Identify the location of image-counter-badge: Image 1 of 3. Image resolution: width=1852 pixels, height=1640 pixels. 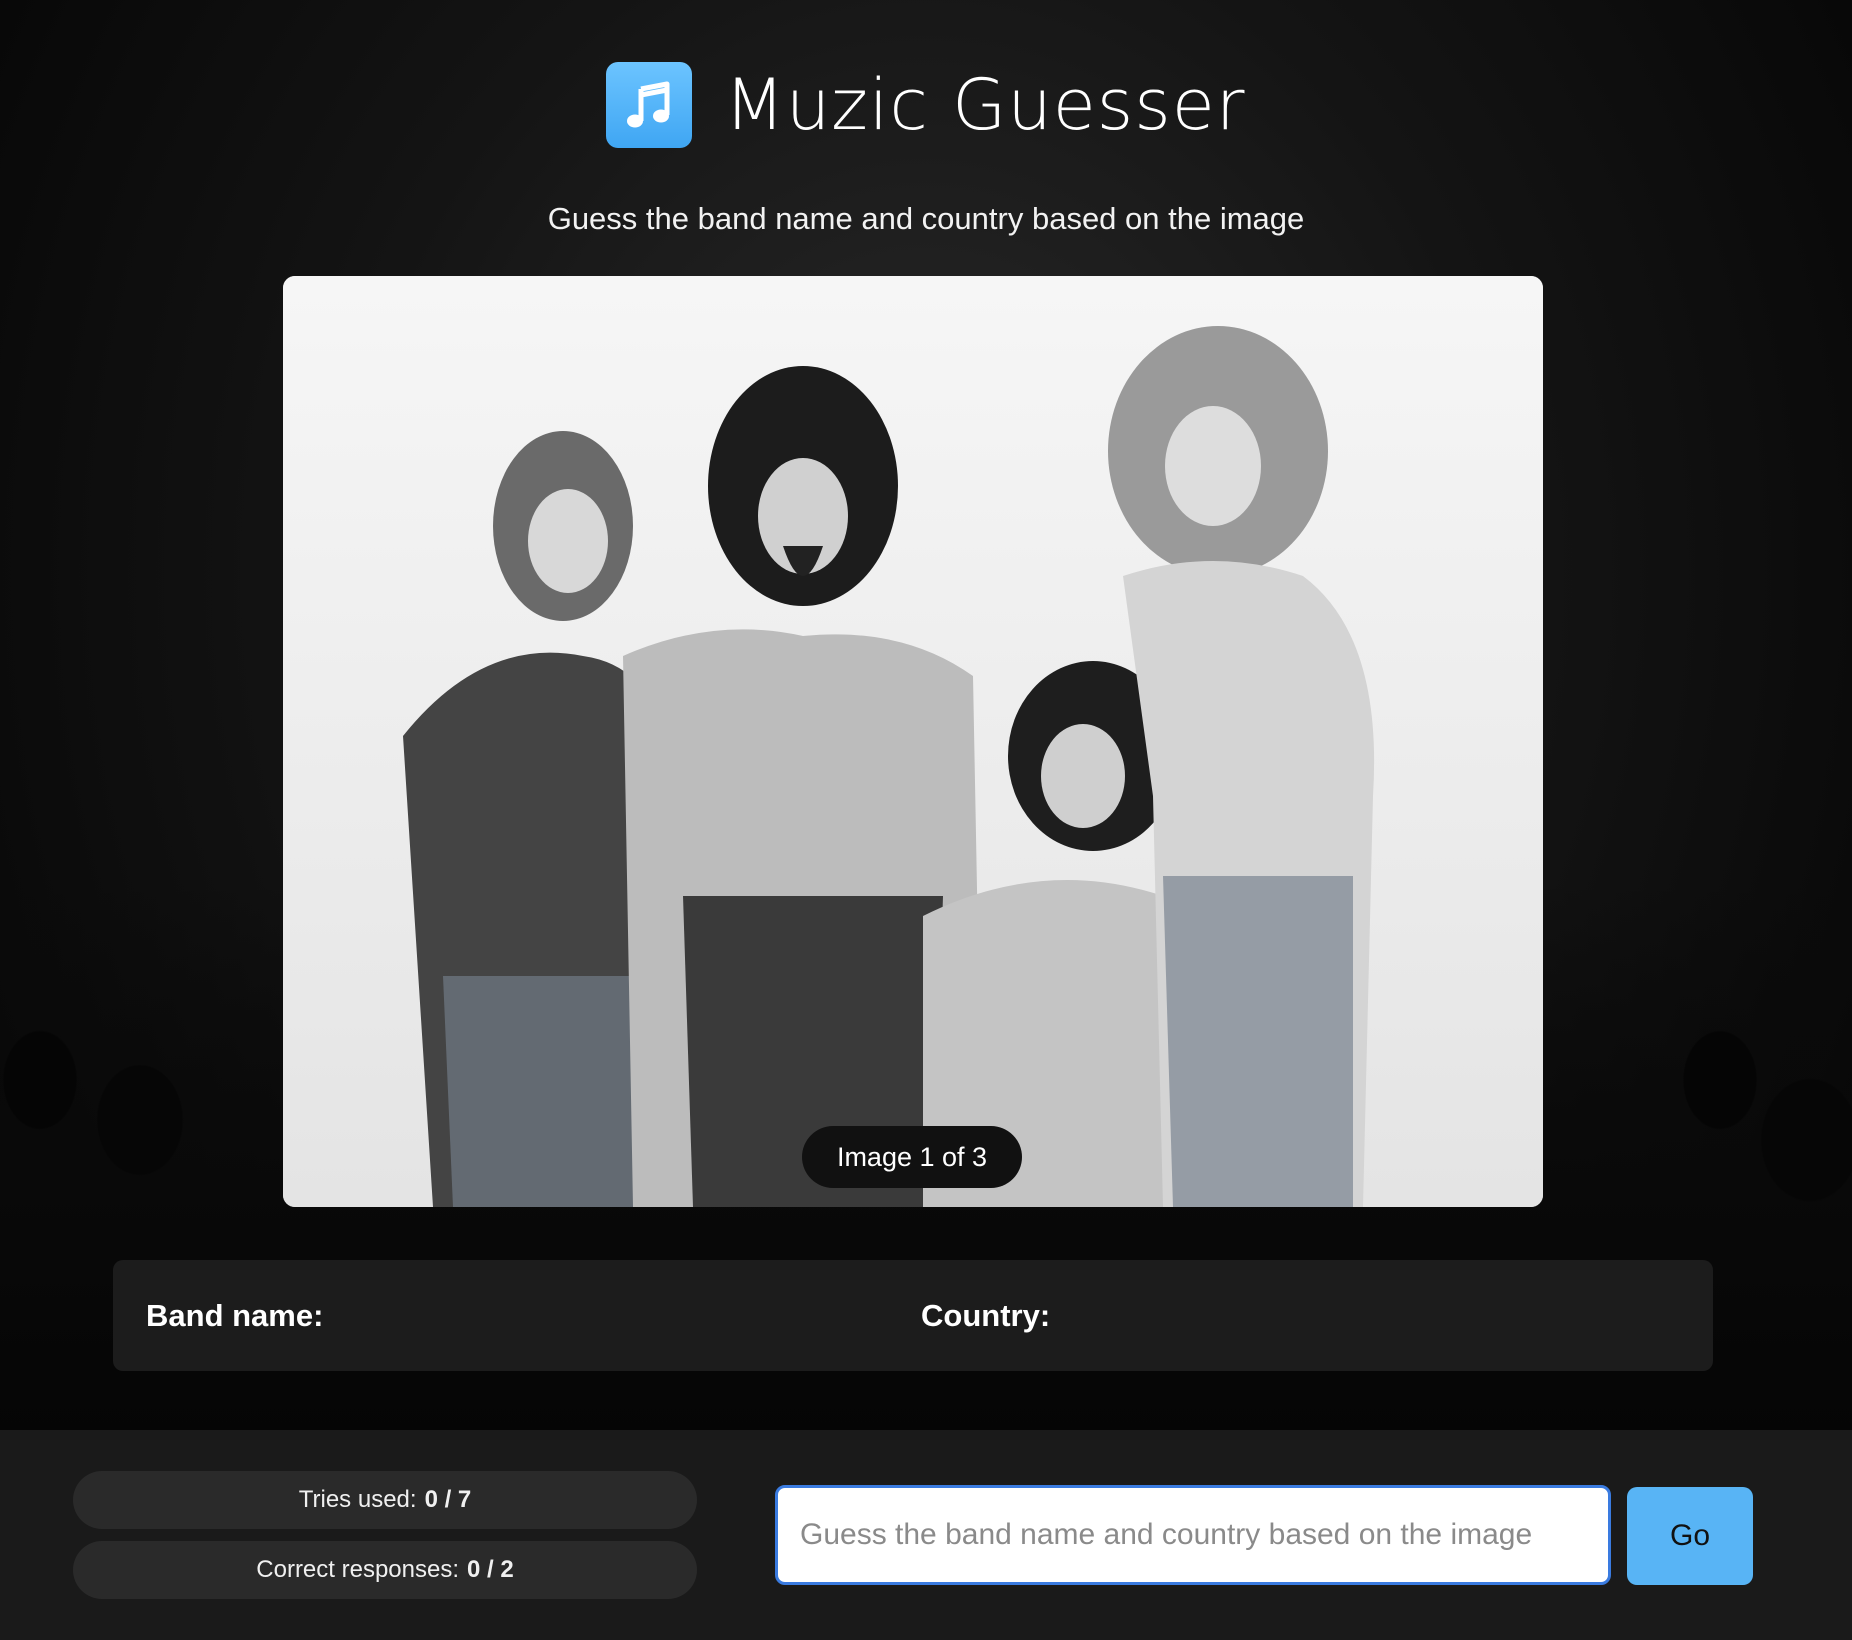
(912, 1157).